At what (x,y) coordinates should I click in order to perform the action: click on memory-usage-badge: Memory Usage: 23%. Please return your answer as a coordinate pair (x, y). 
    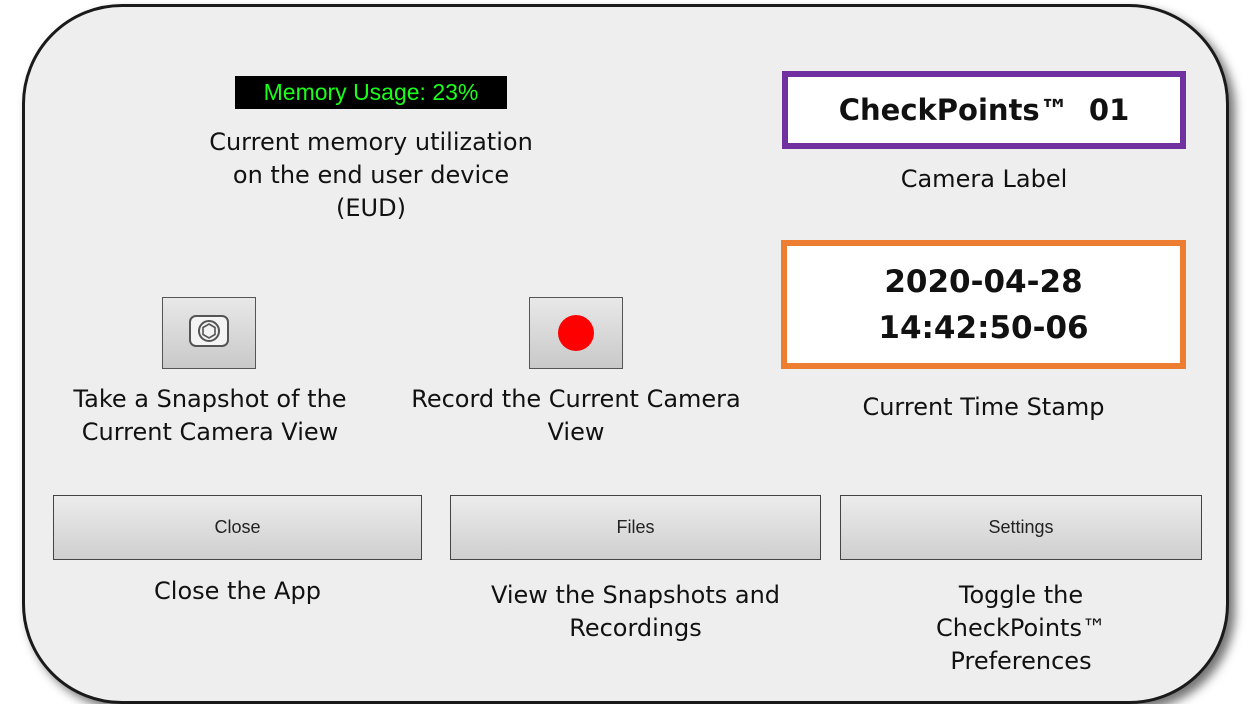
    Looking at the image, I should click on (371, 92).